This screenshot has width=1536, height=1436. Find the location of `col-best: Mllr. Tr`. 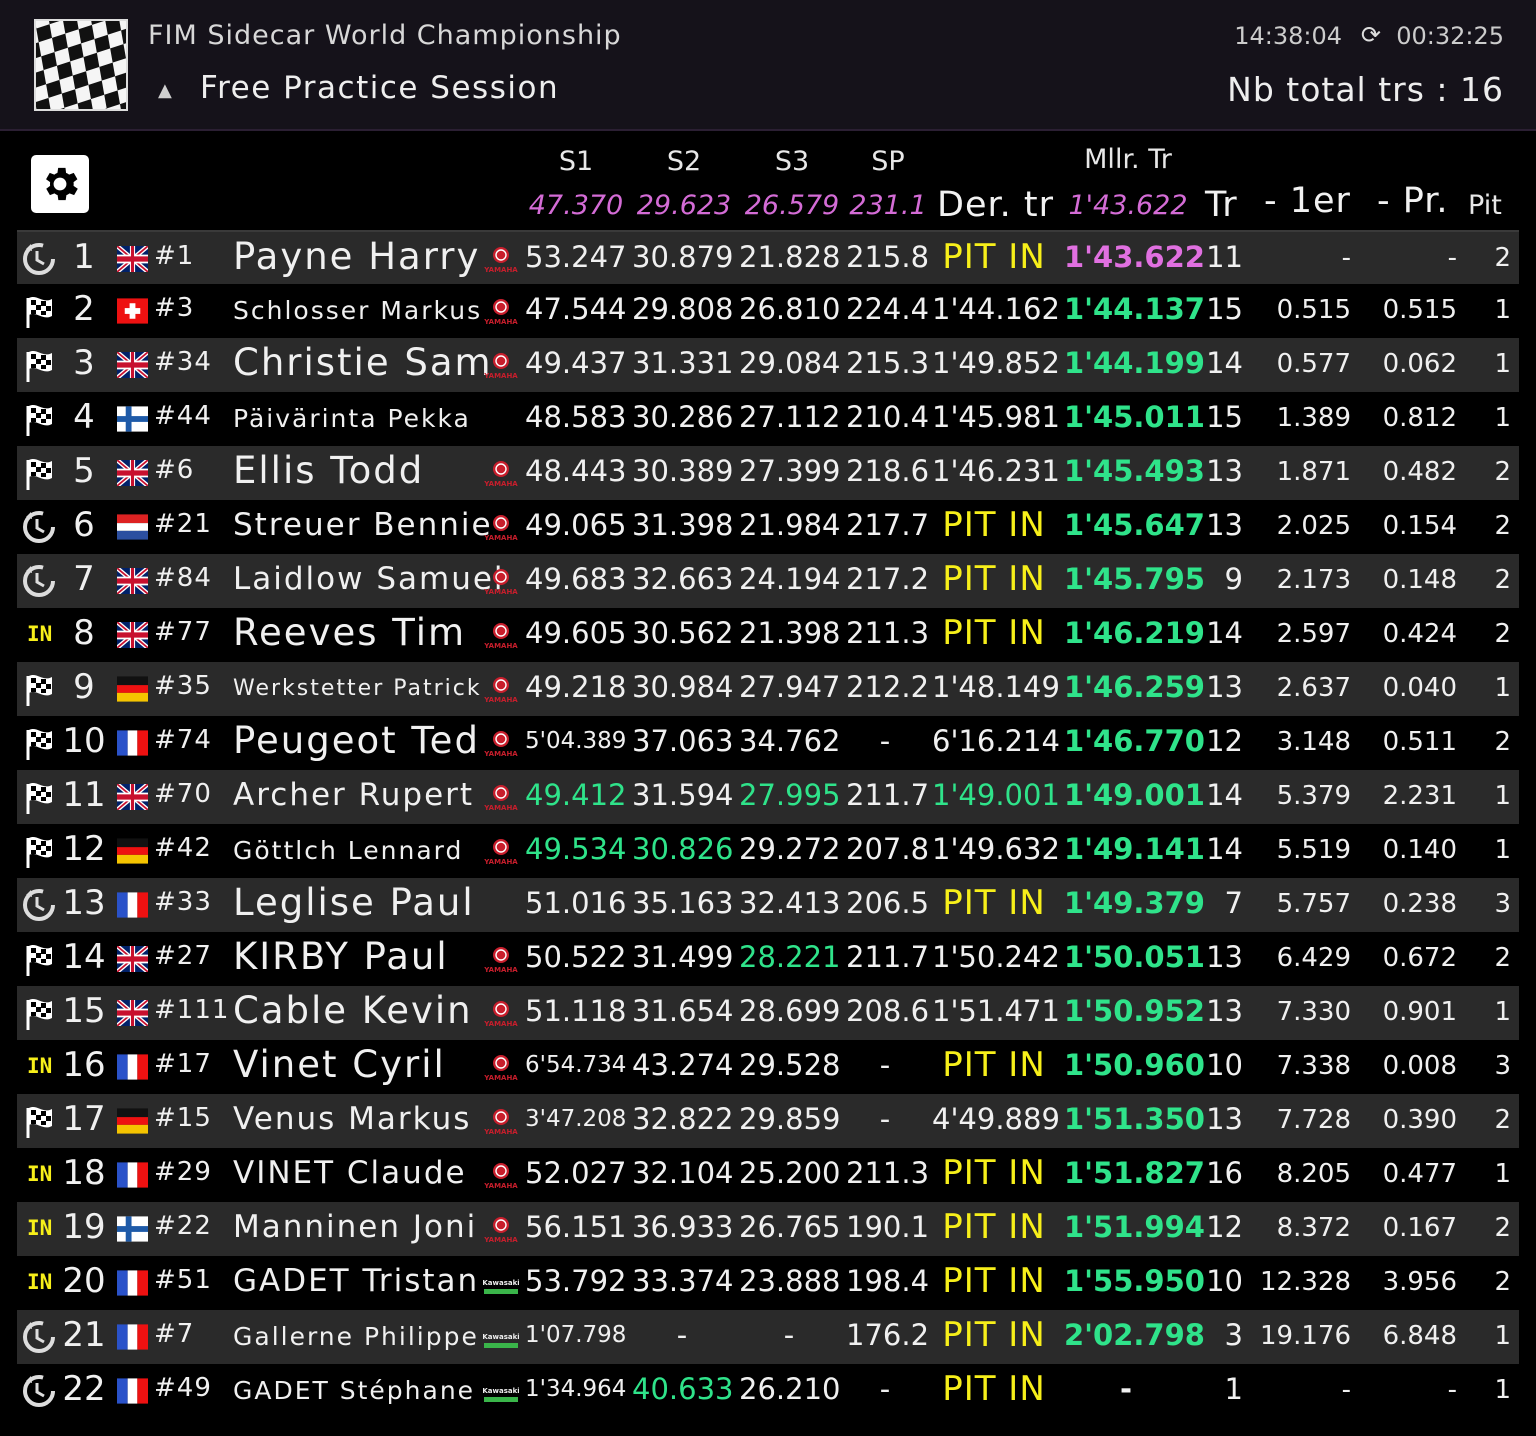

col-best: Mllr. Tr is located at coordinates (1128, 159).